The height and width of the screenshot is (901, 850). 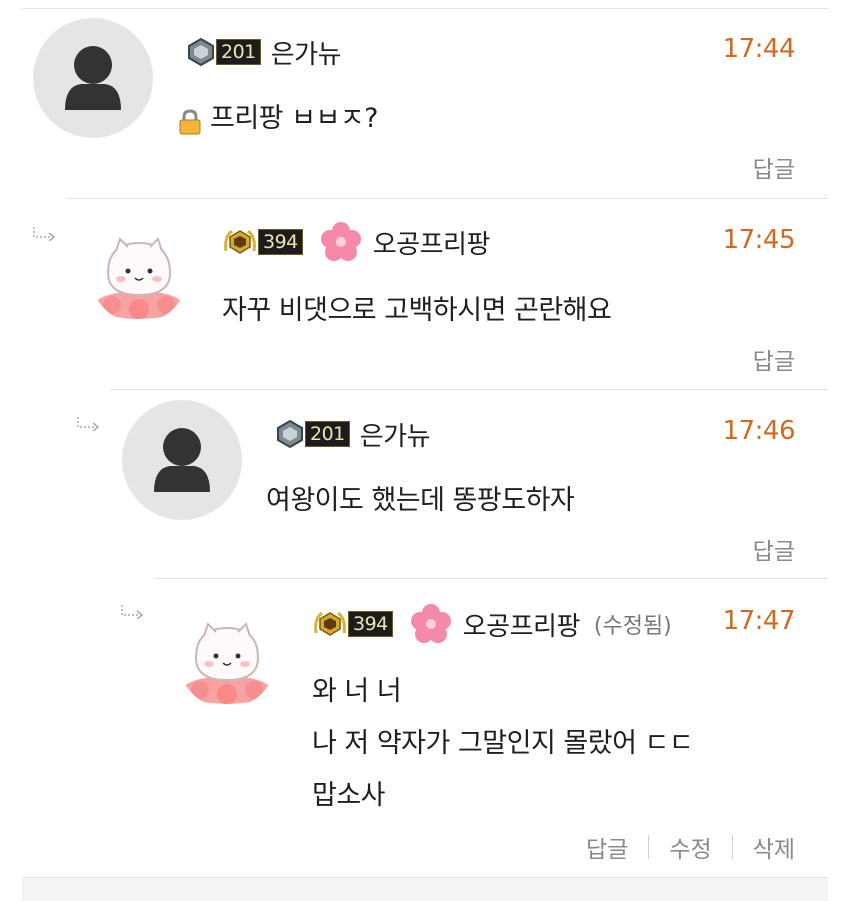 I want to click on comment-time: 17:44, so click(x=759, y=49).